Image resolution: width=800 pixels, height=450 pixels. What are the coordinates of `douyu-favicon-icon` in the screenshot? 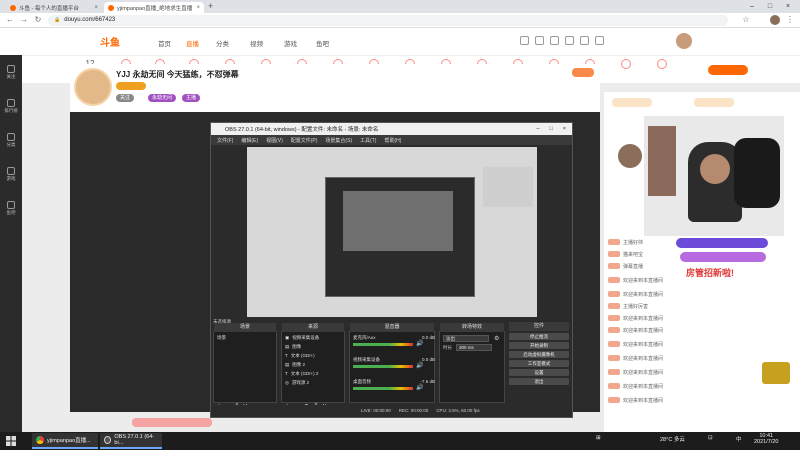 It's located at (111, 7).